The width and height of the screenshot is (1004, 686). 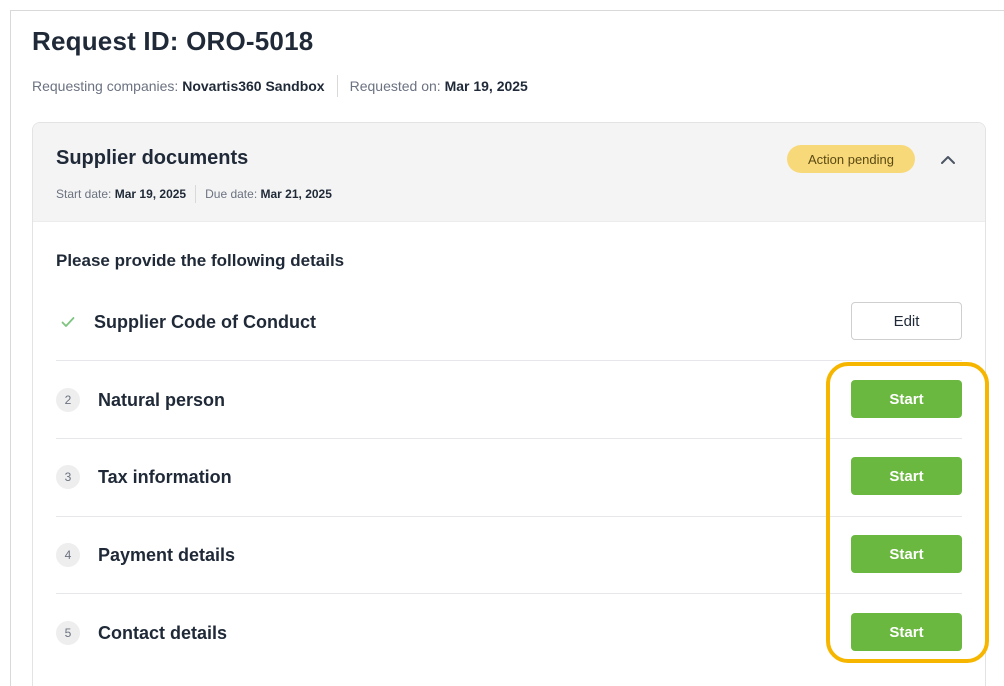 I want to click on due-date-value: Mar 21, 2025, so click(x=296, y=194).